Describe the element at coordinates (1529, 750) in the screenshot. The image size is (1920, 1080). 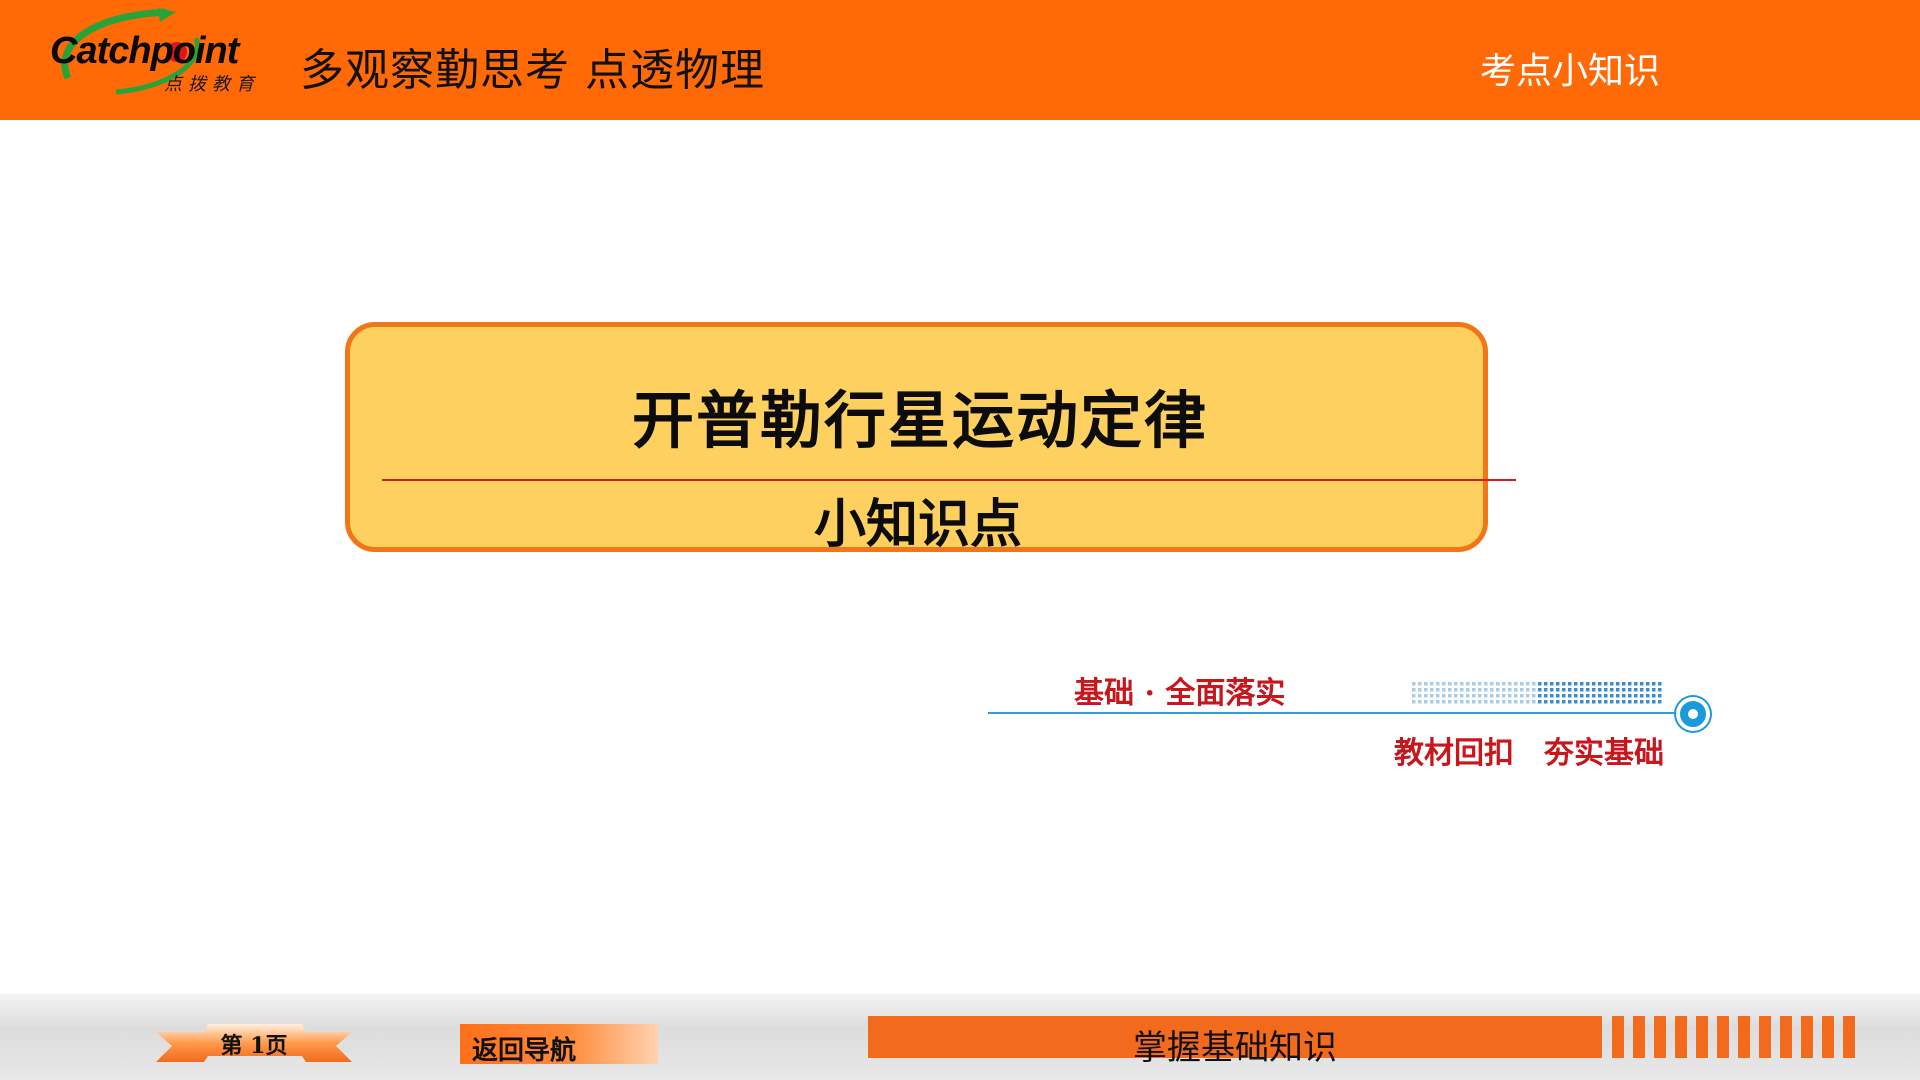
I see `section-tagline: 教材回扣 夯实基础` at that location.